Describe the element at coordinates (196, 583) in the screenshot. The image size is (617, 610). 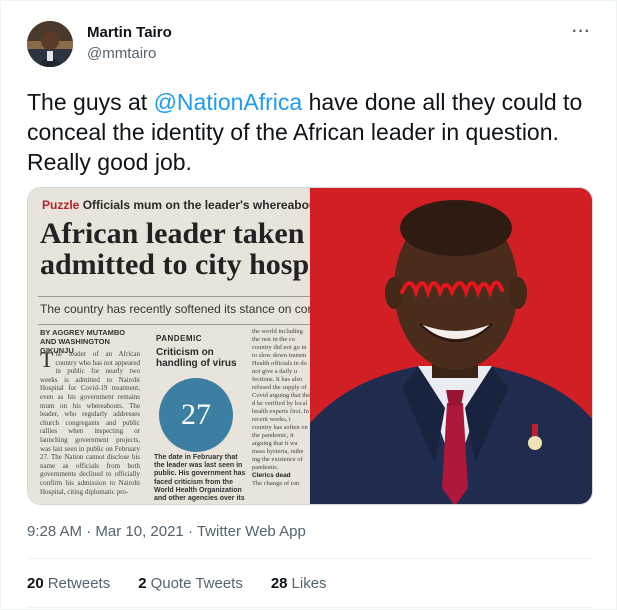
I see `quote-tweets-label: Quote Tweets` at that location.